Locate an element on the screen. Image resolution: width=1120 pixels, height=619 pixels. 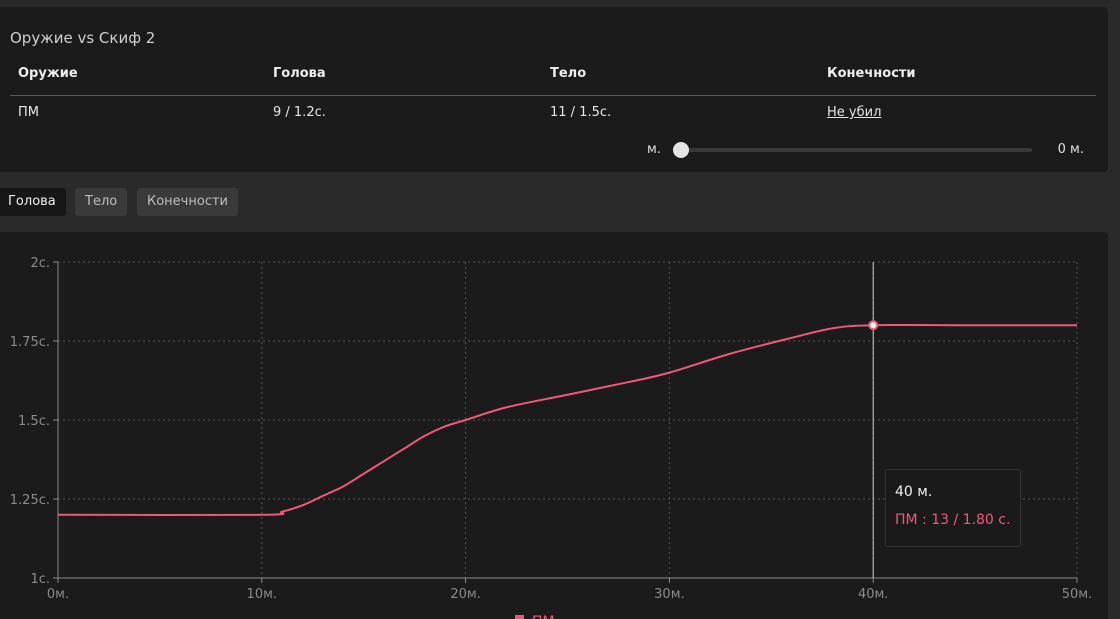
cell-weapon: ПМ is located at coordinates (28, 112).